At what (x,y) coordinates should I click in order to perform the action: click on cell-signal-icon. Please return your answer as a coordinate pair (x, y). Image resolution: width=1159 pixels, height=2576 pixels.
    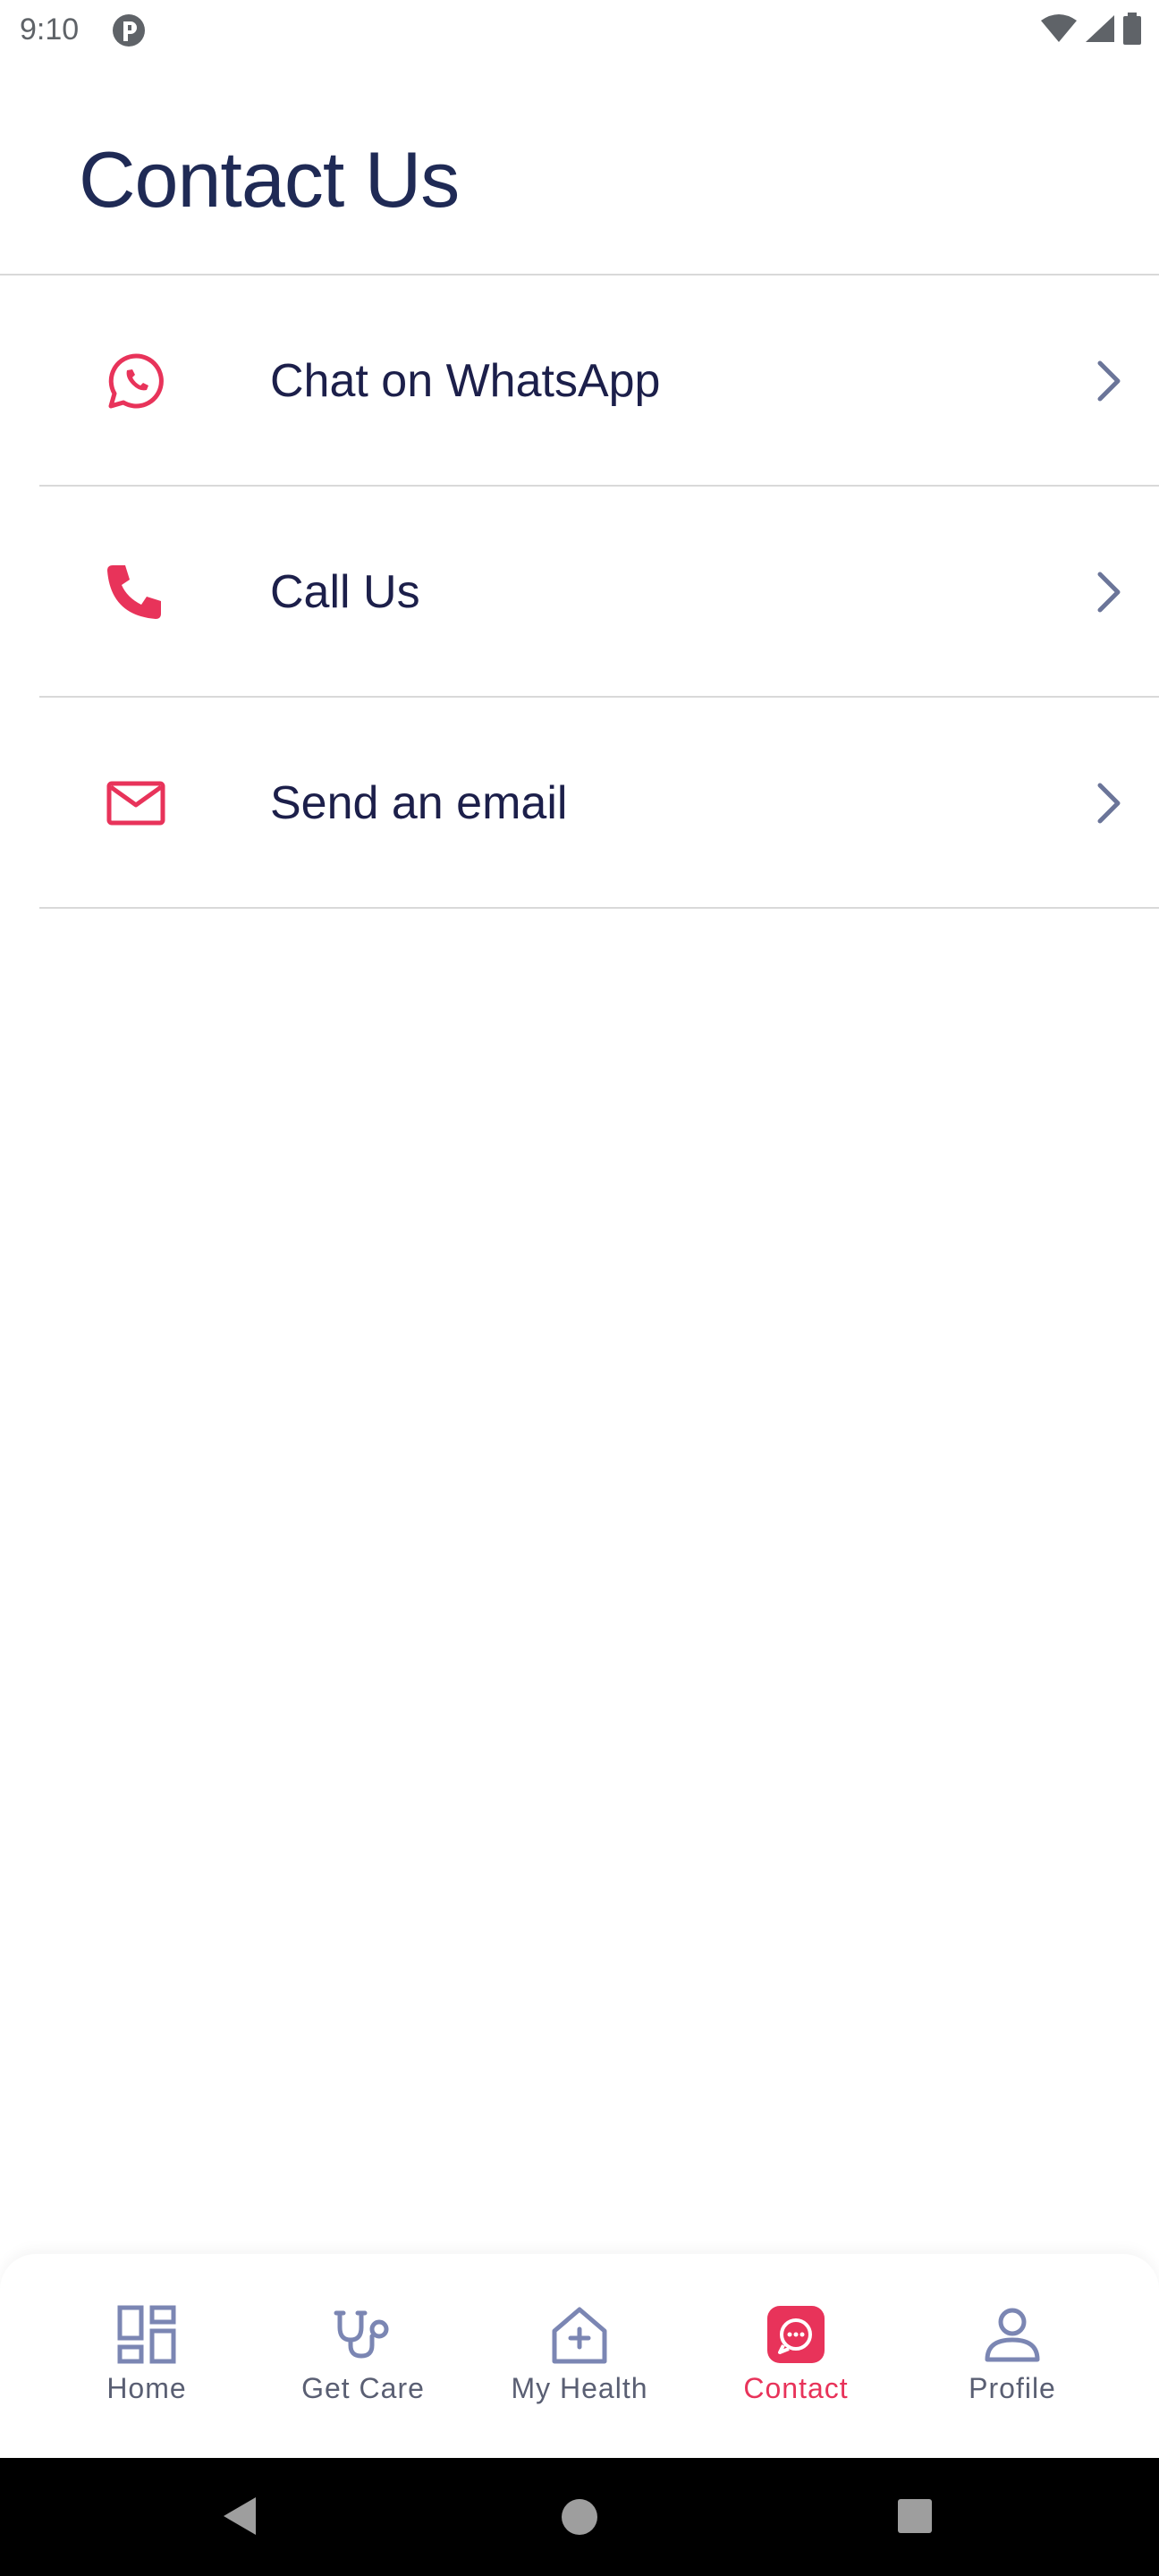
    Looking at the image, I should click on (1100, 28).